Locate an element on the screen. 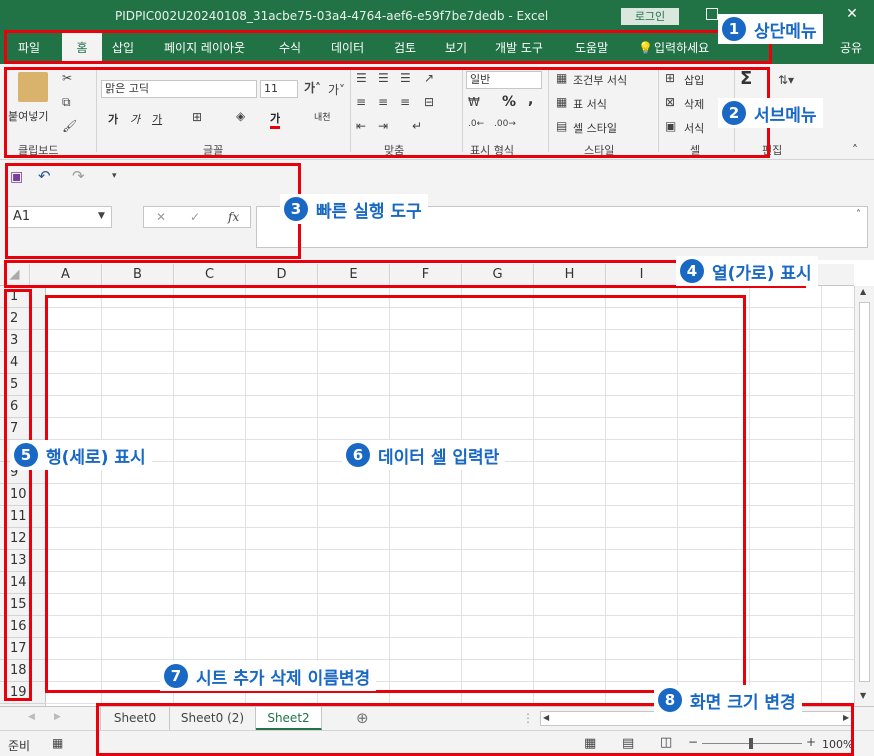  row-header: 4 is located at coordinates (23, 363).